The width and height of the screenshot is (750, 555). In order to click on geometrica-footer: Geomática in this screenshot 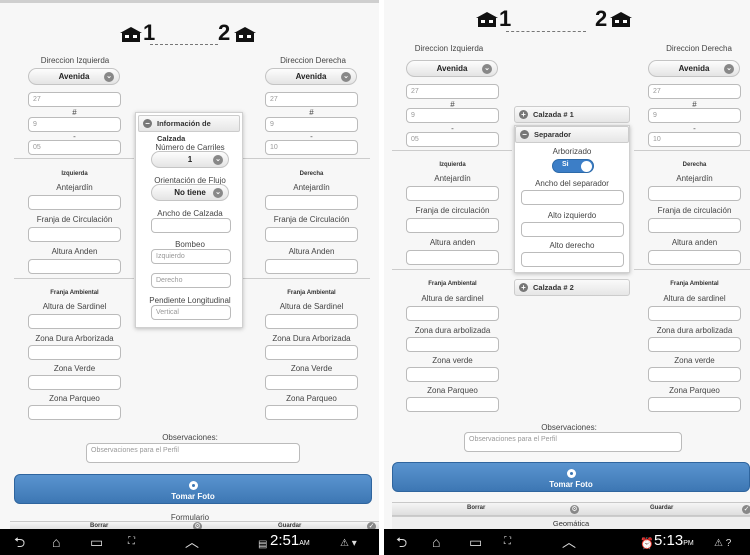, I will do `click(571, 523)`.